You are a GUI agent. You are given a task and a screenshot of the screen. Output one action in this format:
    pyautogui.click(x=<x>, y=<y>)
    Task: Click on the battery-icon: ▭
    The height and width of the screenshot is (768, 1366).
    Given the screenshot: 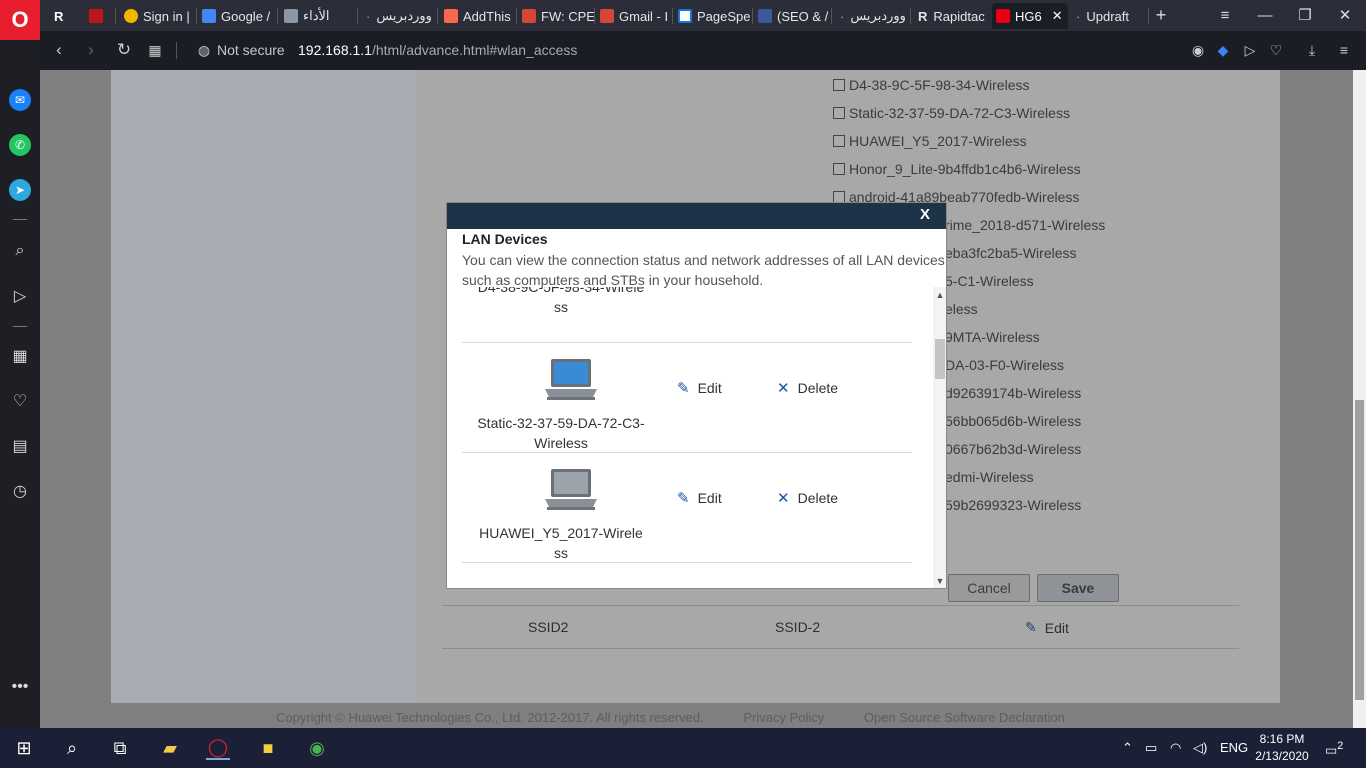 What is the action you would take?
    pyautogui.click(x=1151, y=748)
    